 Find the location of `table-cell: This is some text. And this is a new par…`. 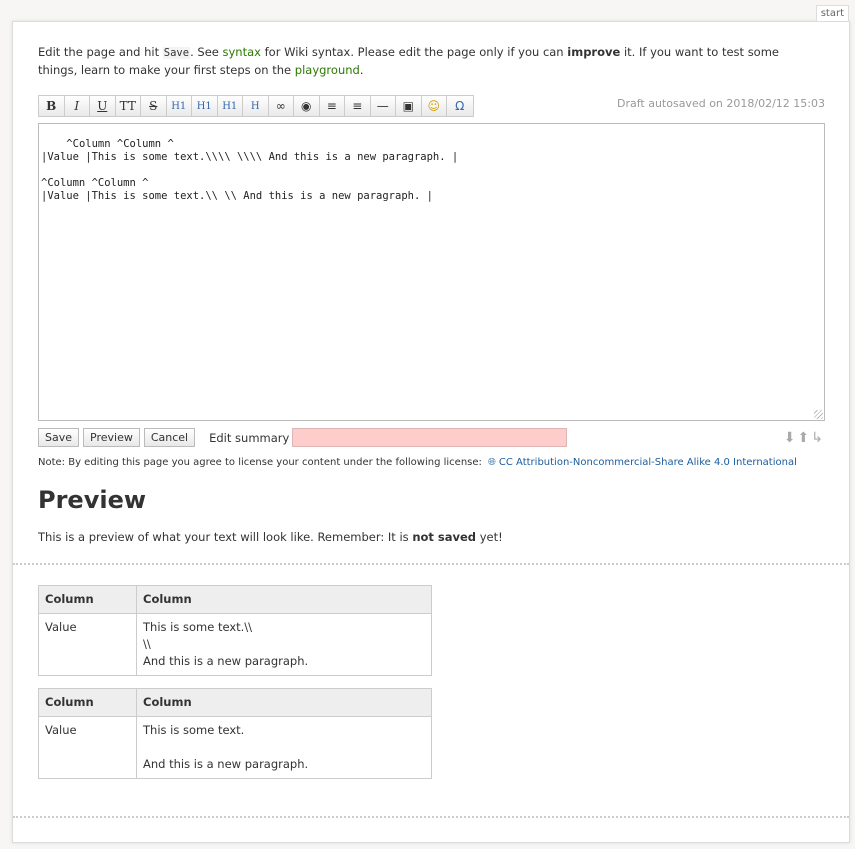

table-cell: This is some text. And this is a new par… is located at coordinates (284, 747).